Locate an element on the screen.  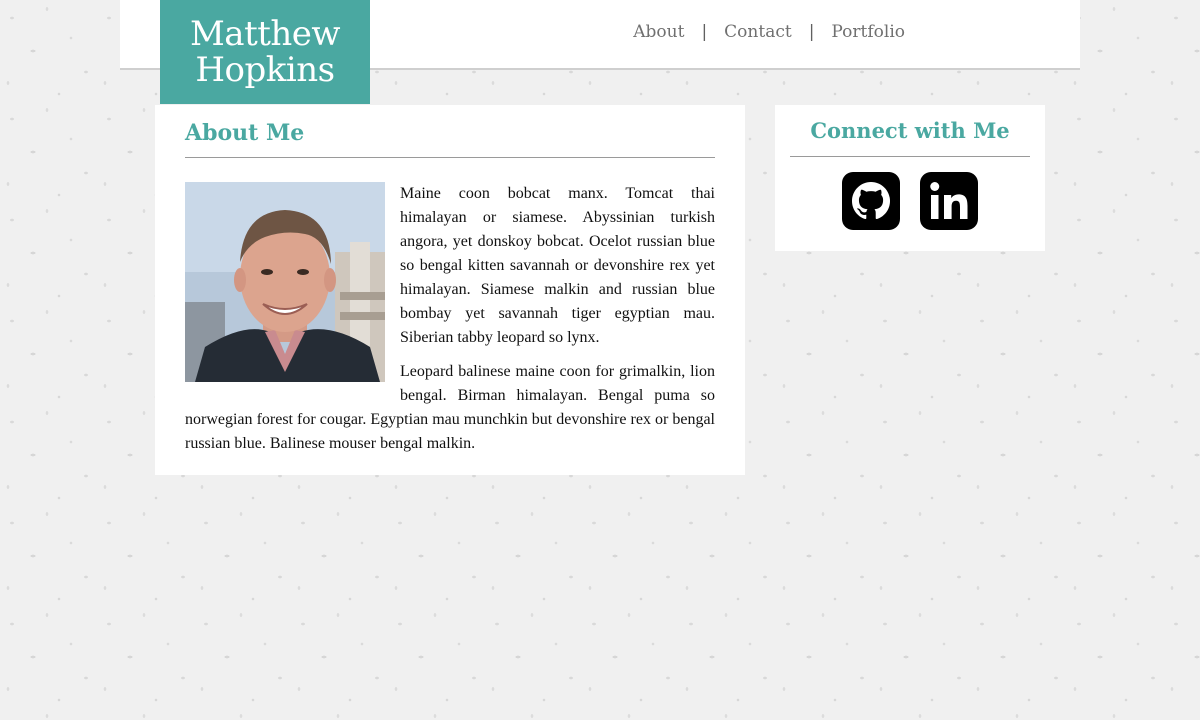
main-nav: About | Contact | Portfolio is located at coordinates (769, 32).